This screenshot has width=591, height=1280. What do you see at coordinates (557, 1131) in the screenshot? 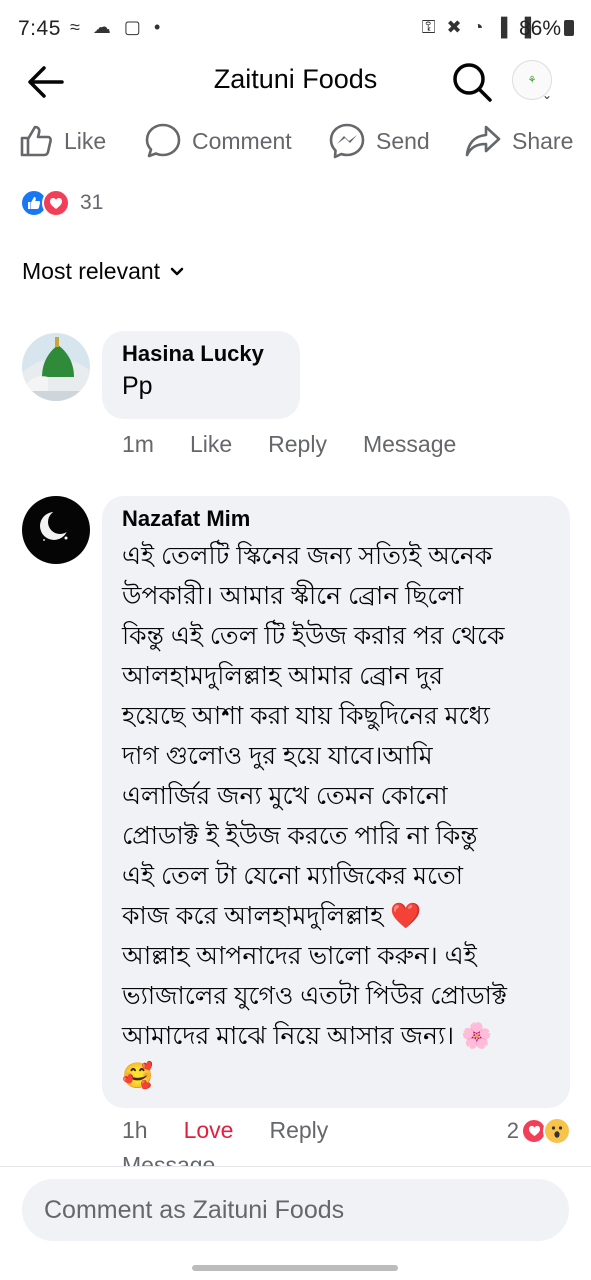
I see `wow-reaction-icon` at bounding box center [557, 1131].